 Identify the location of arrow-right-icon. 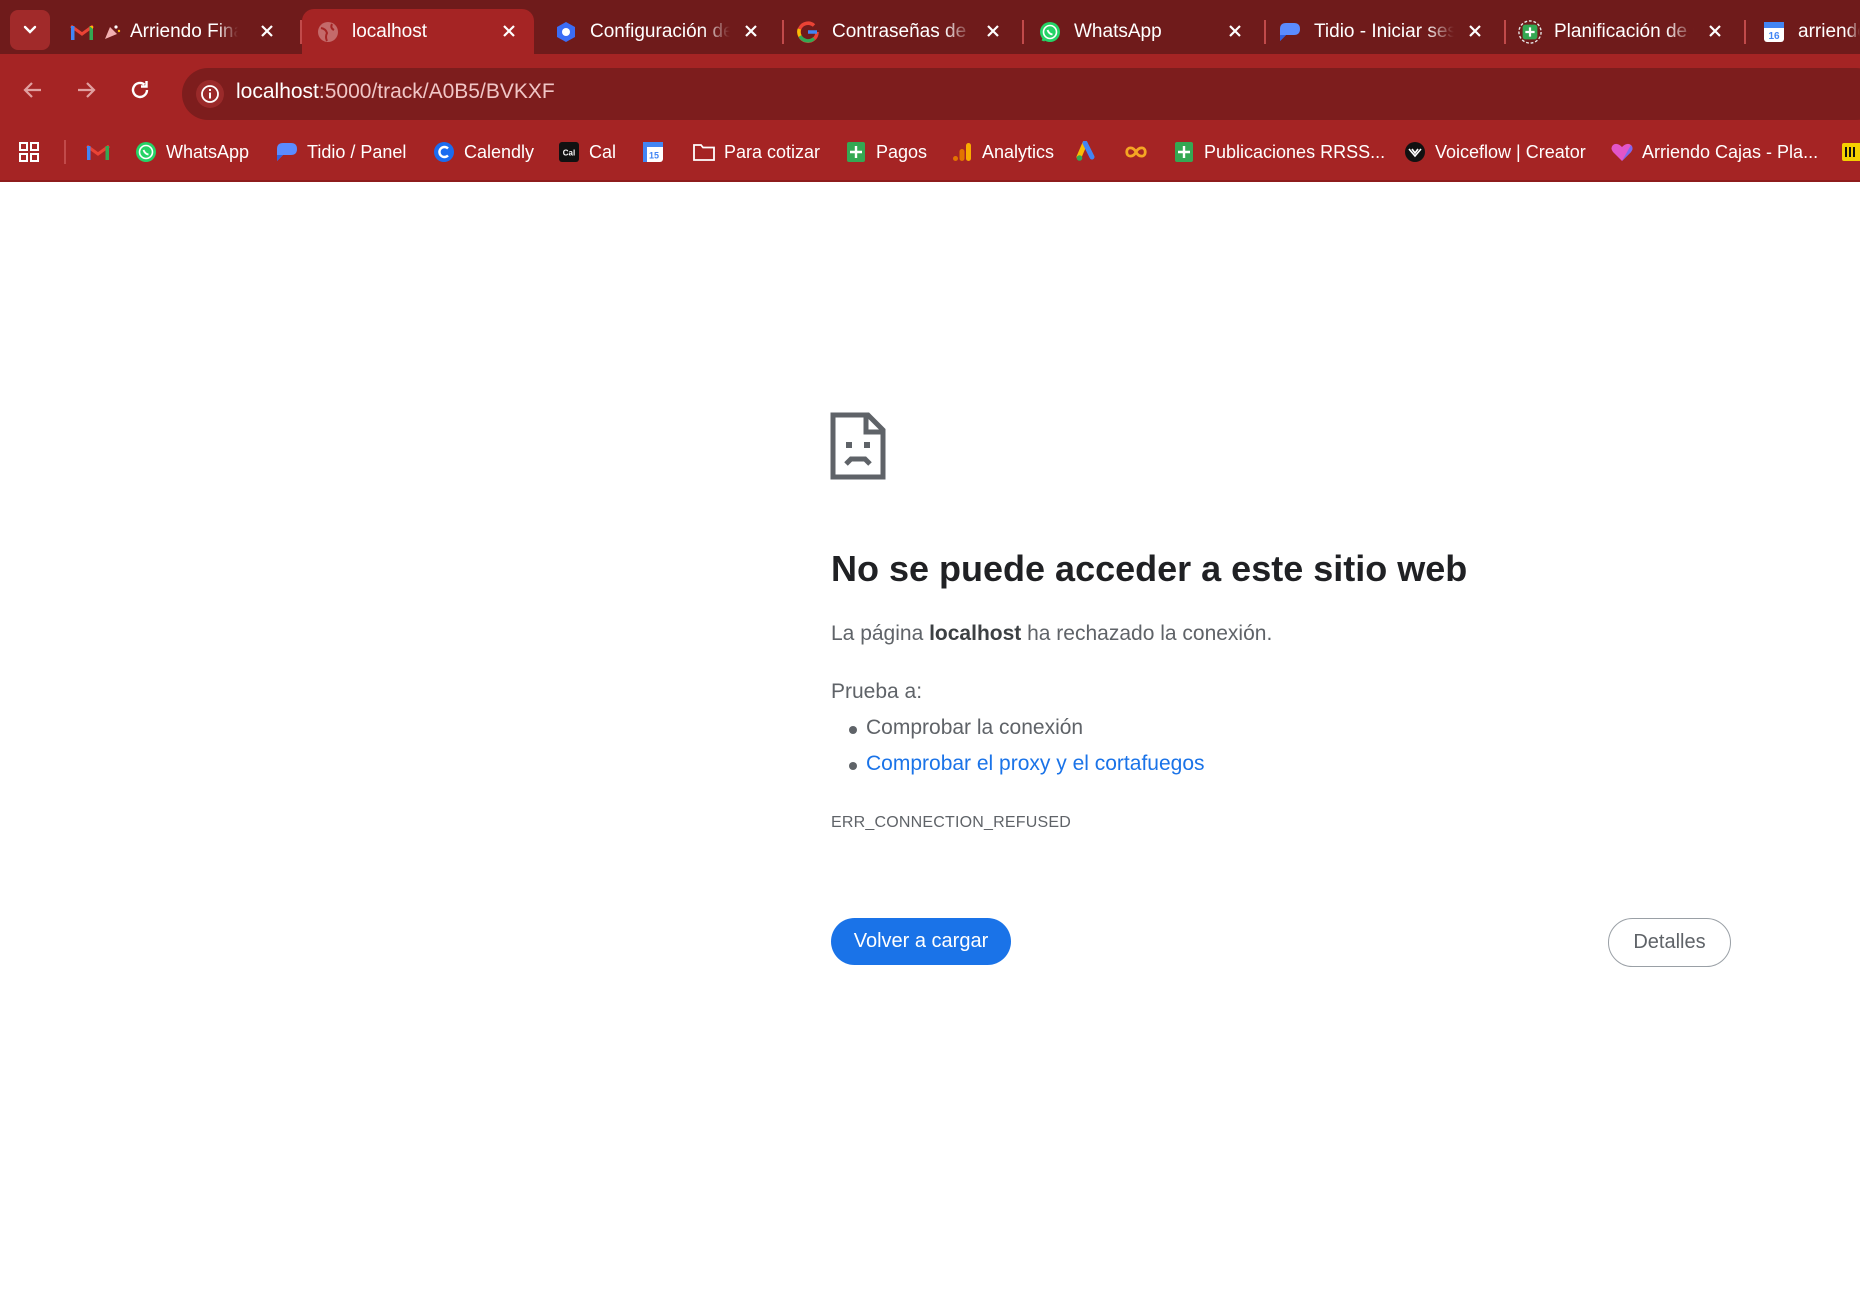
(87, 90).